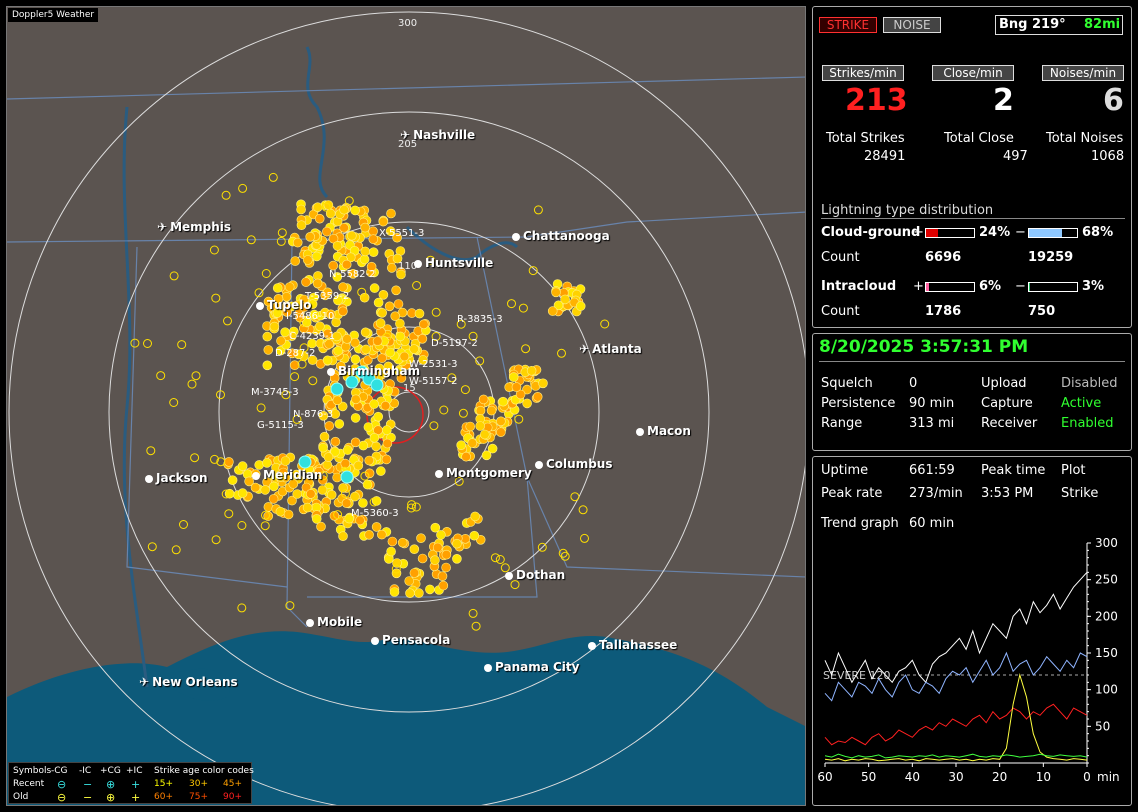  Describe the element at coordinates (1089, 383) in the screenshot. I see `upload-value: Disabled` at that location.